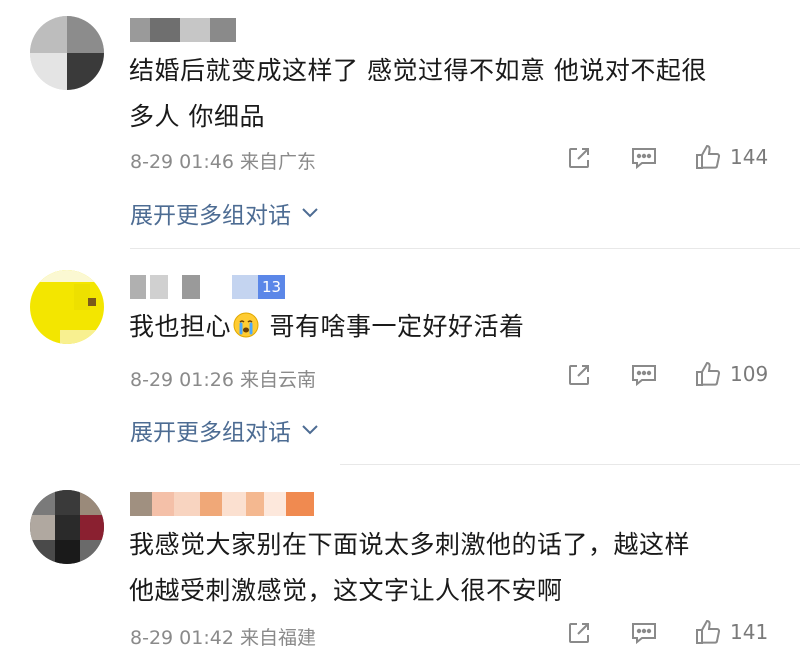  I want to click on level-badge: 13, so click(272, 287).